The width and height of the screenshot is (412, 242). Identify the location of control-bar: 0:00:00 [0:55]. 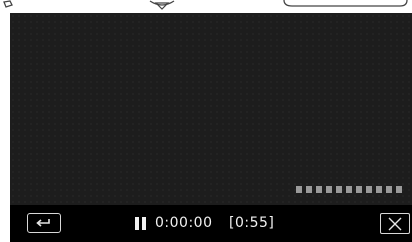
(211, 223).